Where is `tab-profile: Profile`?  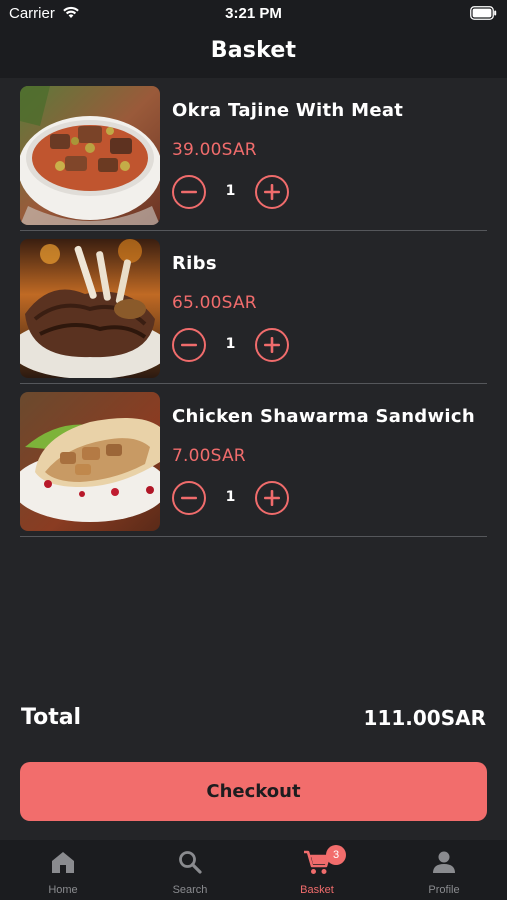 tab-profile: Profile is located at coordinates (444, 870).